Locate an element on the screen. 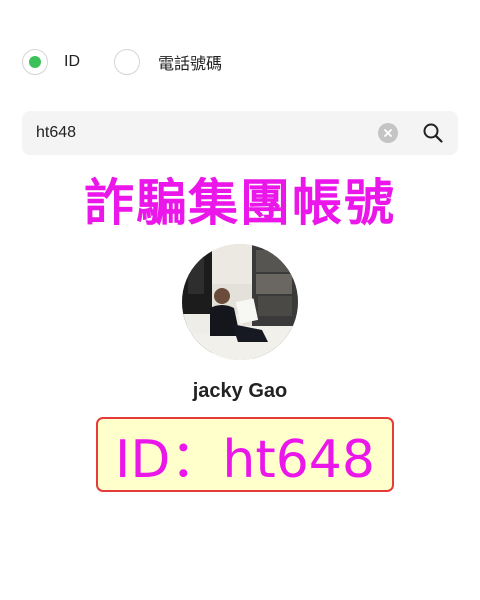  clear-icon is located at coordinates (388, 133).